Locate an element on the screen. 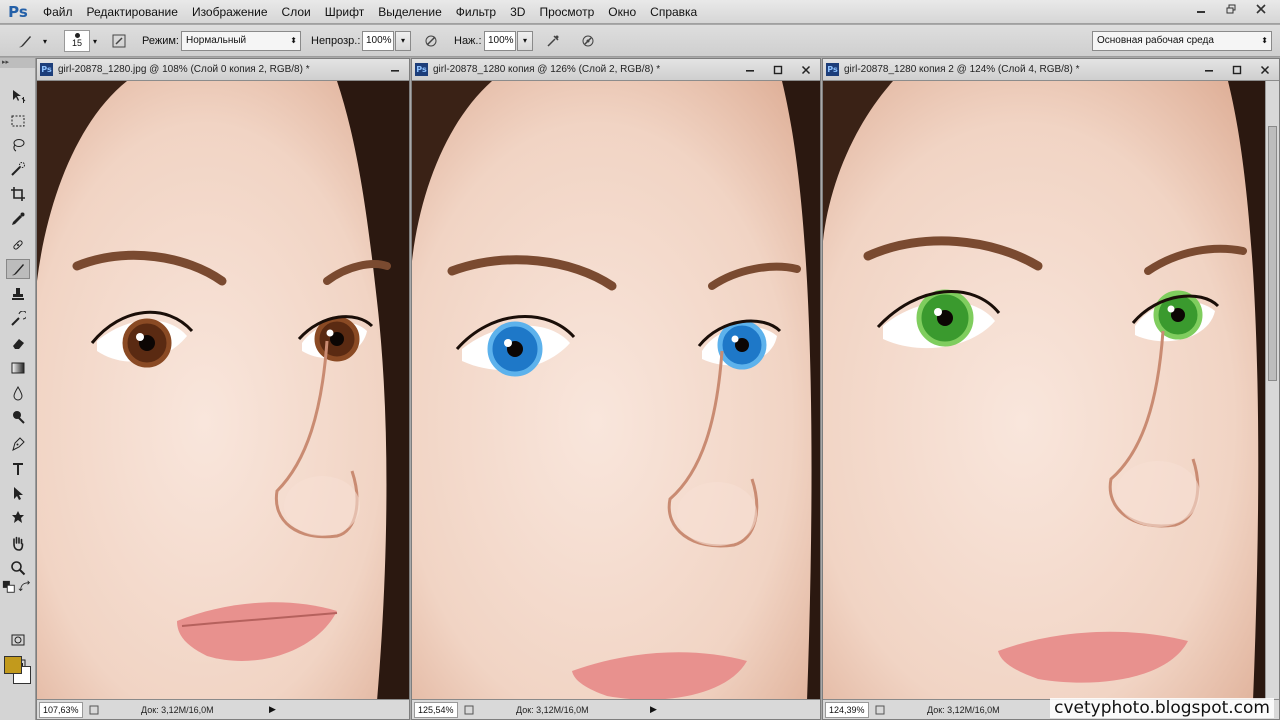 Image resolution: width=1280 pixels, height=720 pixels. type-tool-icon is located at coordinates (18, 469).